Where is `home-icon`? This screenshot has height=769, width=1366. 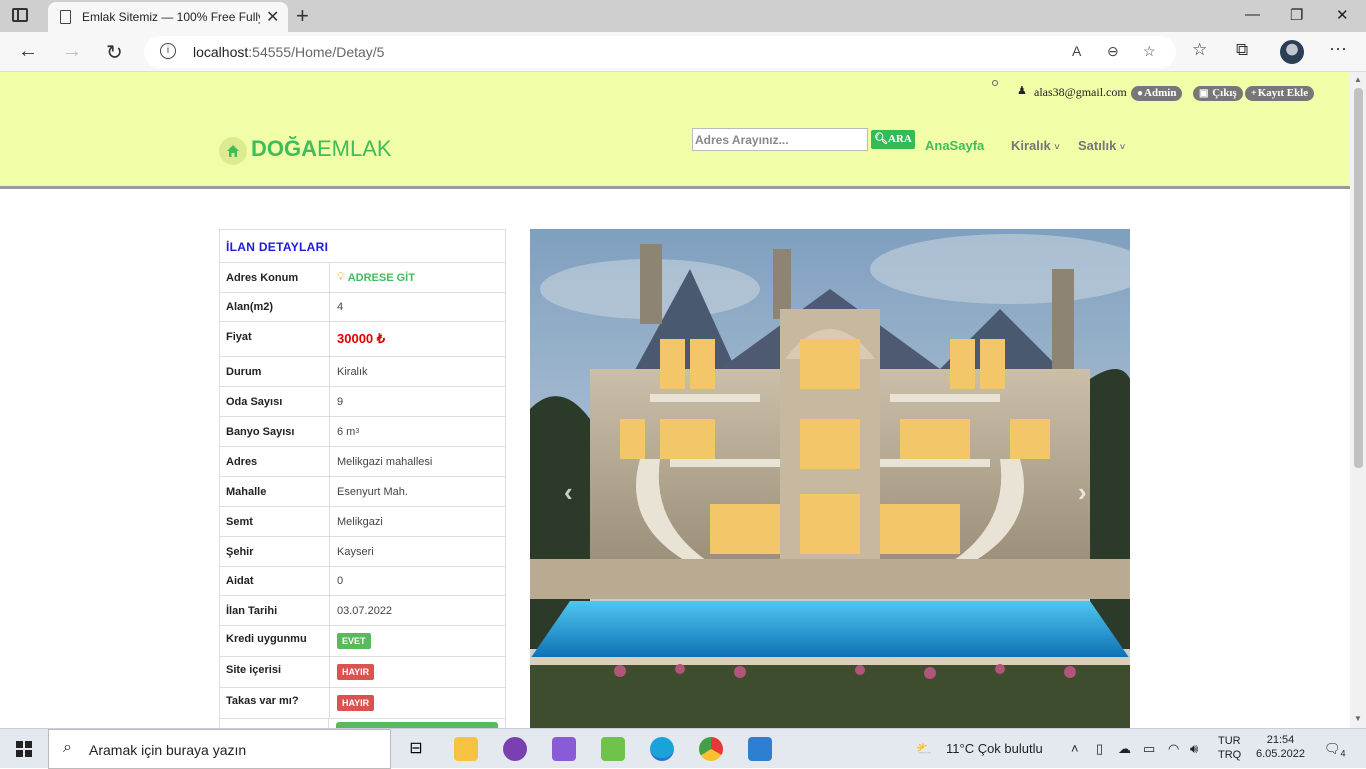 home-icon is located at coordinates (233, 151).